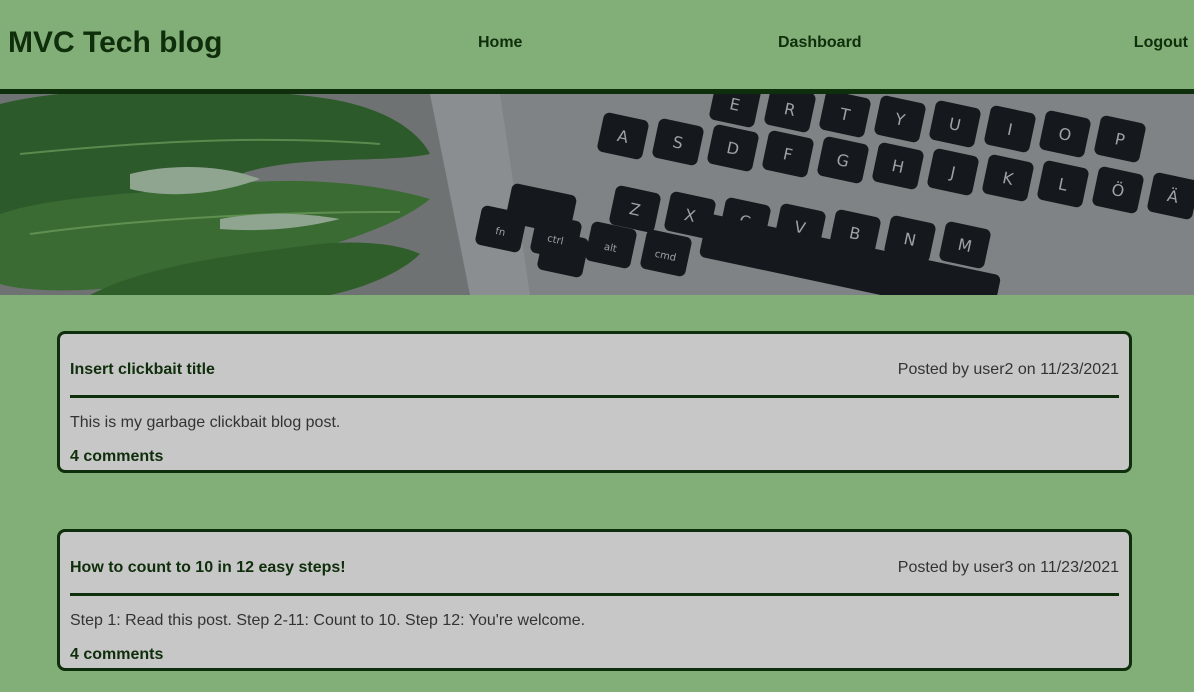 Image resolution: width=1194 pixels, height=692 pixels. What do you see at coordinates (142, 370) in the screenshot?
I see `post-title: Insert clickbait title` at bounding box center [142, 370].